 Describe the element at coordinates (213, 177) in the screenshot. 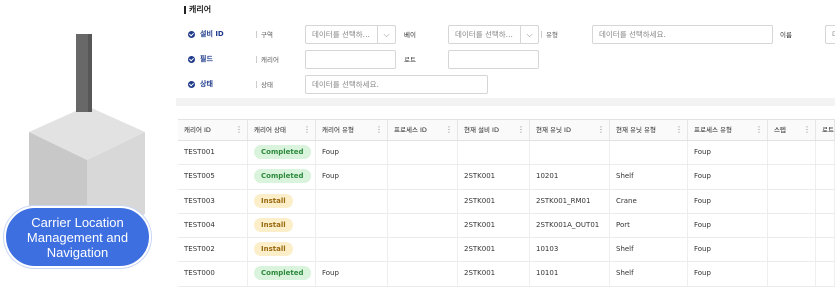

I see `cell-carrier-id: TEST005` at that location.